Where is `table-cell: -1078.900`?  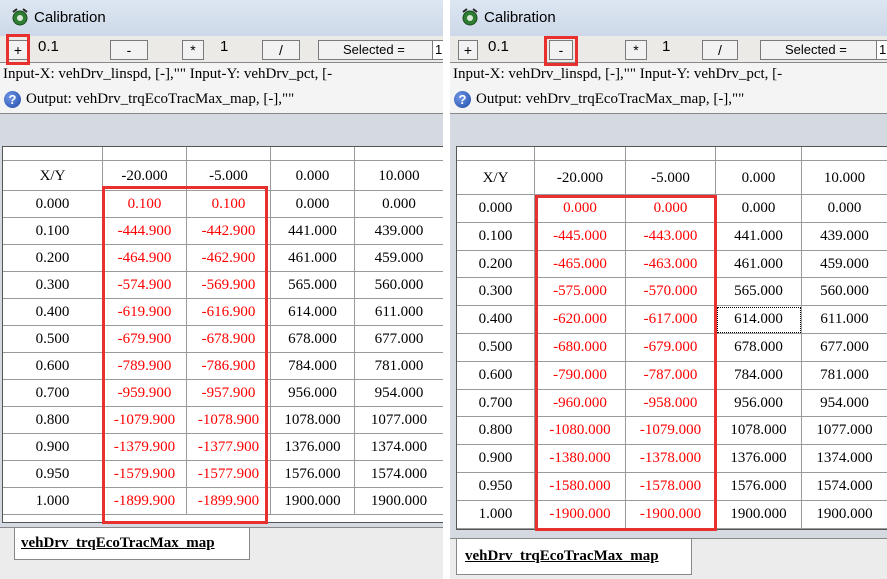 table-cell: -1078.900 is located at coordinates (229, 420).